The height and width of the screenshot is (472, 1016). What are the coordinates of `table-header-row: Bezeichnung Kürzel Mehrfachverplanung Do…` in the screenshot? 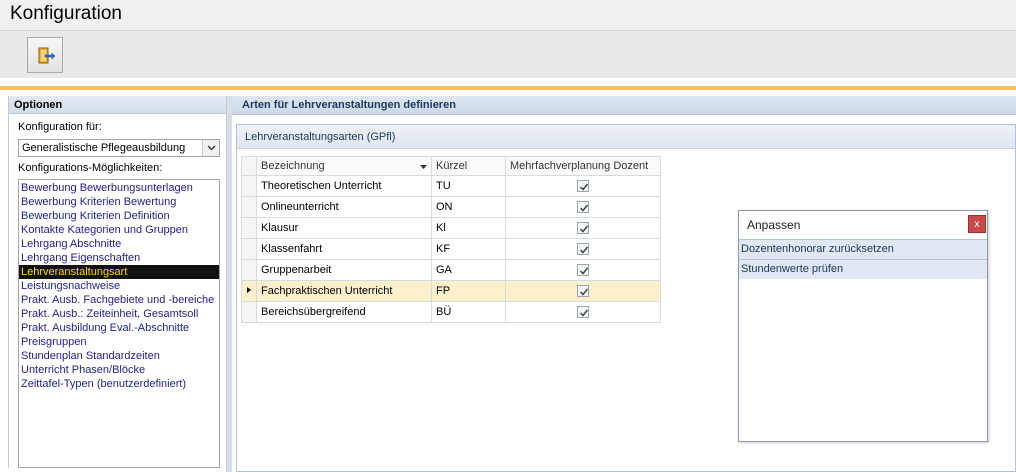 It's located at (451, 166).